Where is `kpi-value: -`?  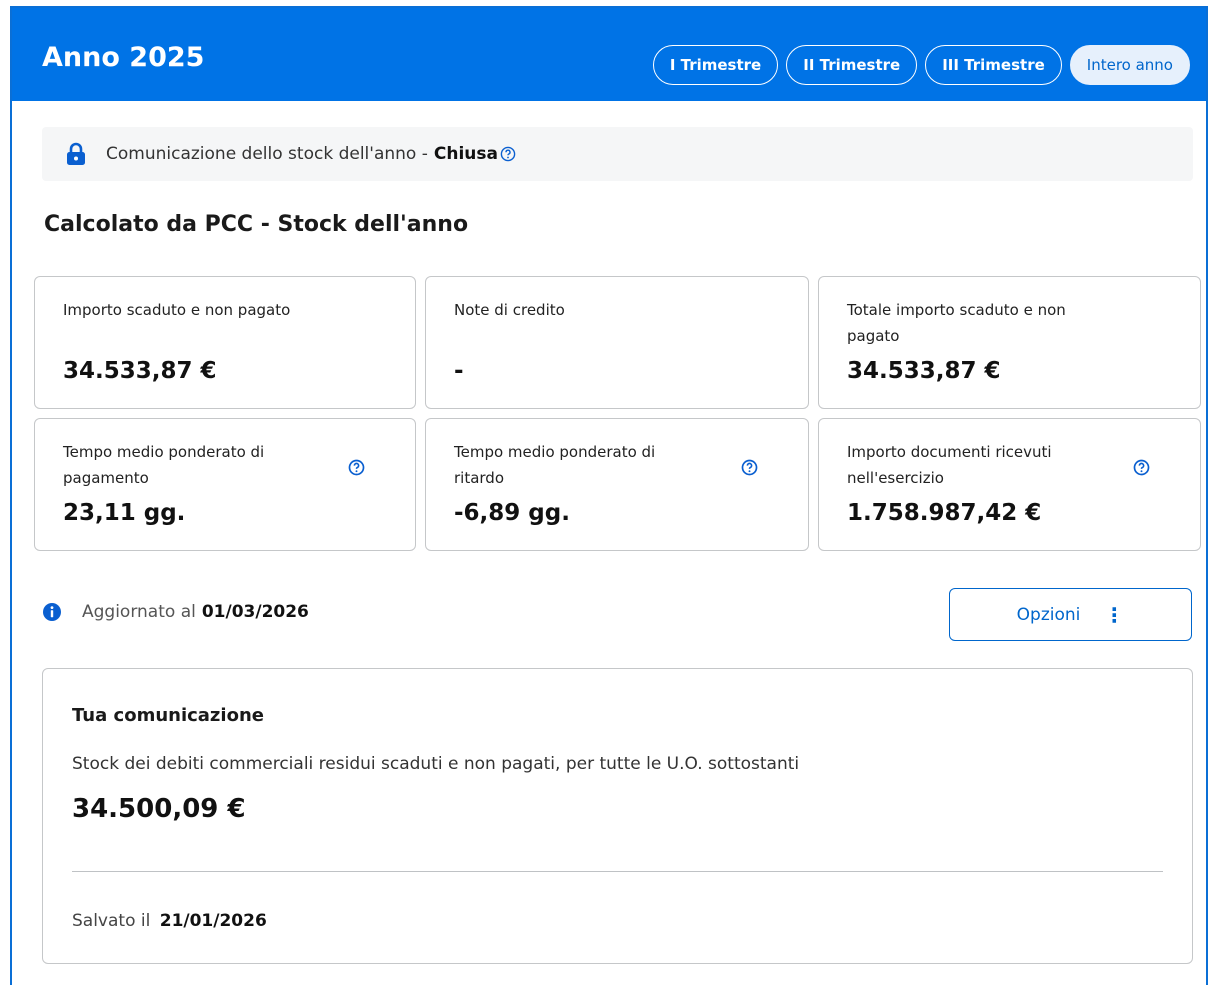 kpi-value: - is located at coordinates (459, 371).